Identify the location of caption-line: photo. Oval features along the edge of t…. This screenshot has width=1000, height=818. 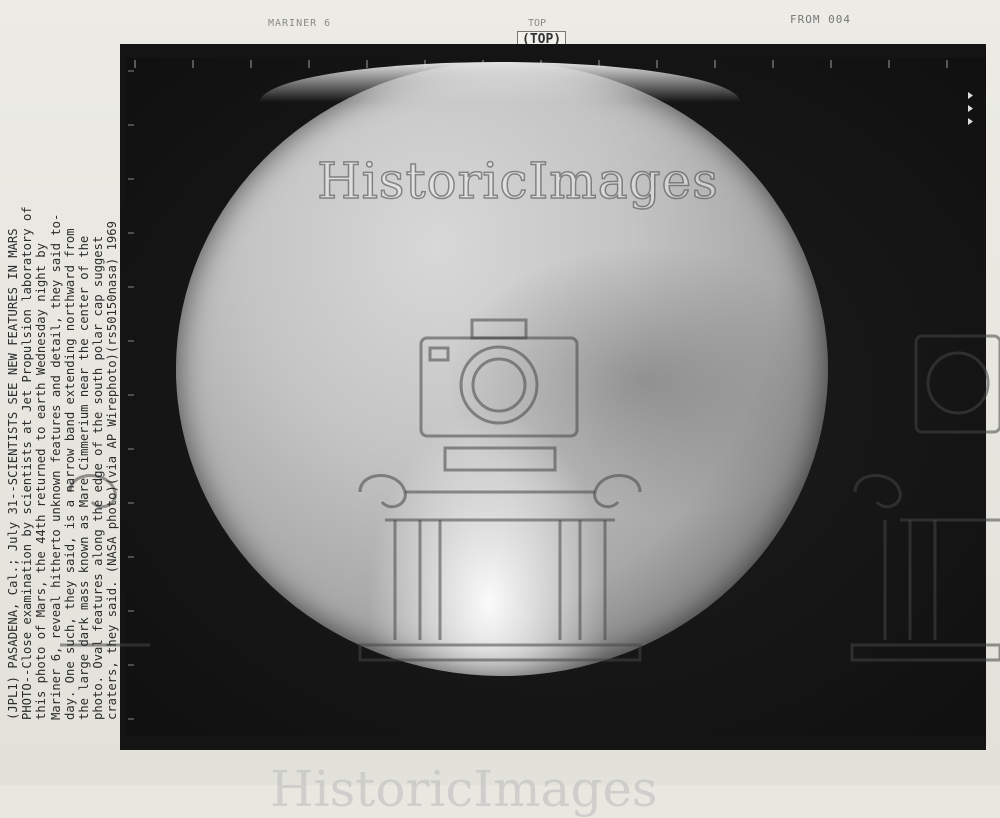
(98, 477).